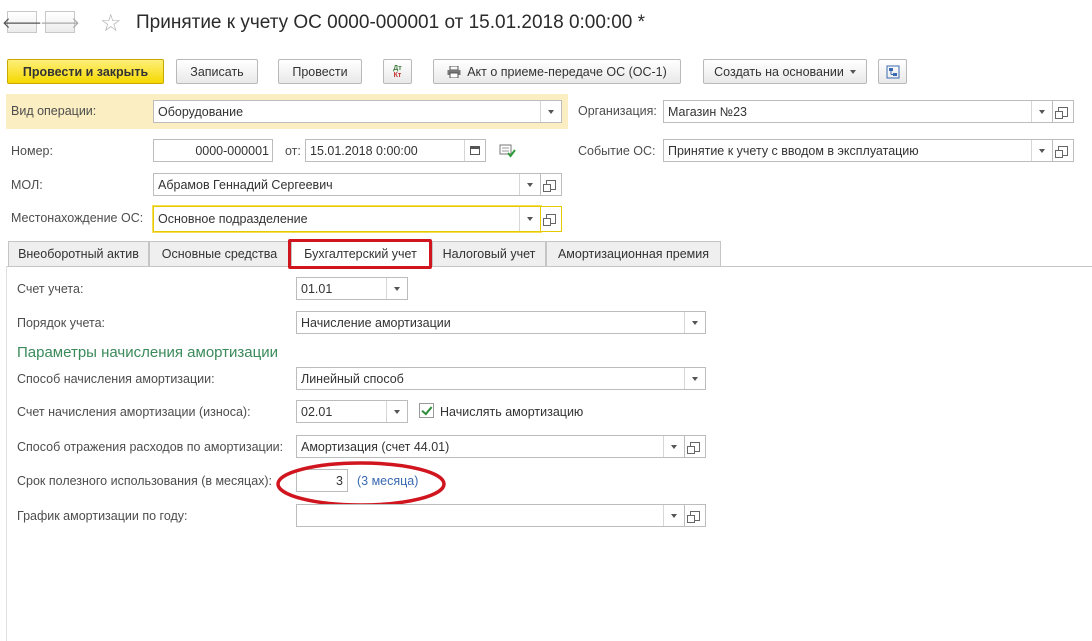 The height and width of the screenshot is (641, 1092). Describe the element at coordinates (708, 111) in the screenshot. I see `organization-value: Магазин №23` at that location.